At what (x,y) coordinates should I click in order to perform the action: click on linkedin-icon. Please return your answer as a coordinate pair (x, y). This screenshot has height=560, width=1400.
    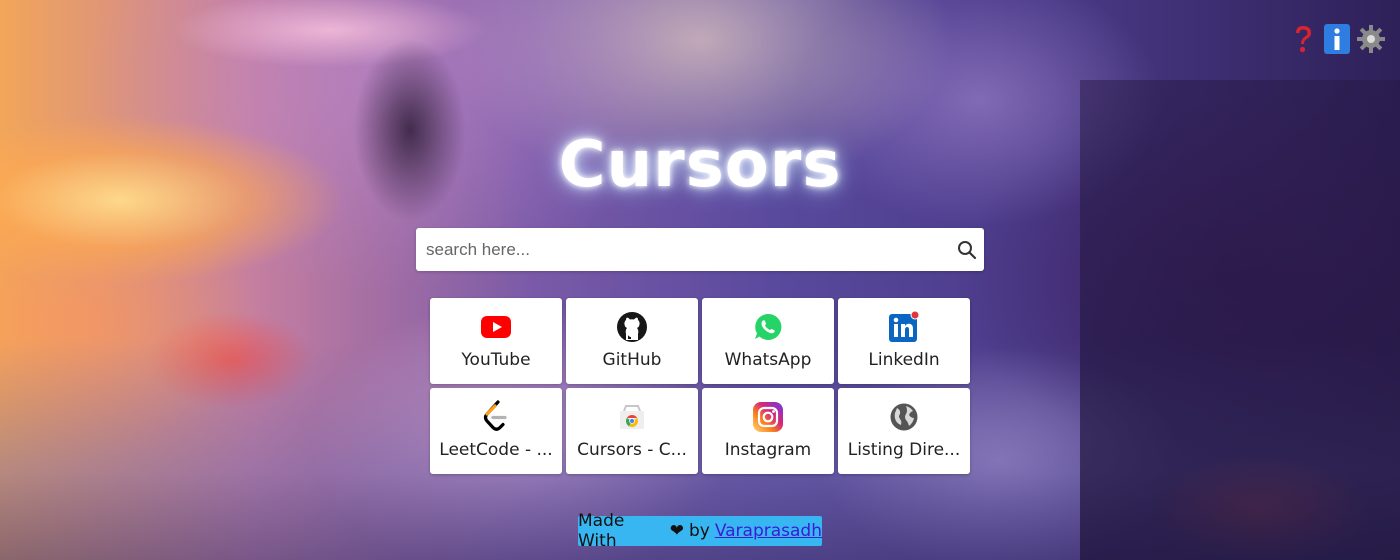
    Looking at the image, I should click on (904, 327).